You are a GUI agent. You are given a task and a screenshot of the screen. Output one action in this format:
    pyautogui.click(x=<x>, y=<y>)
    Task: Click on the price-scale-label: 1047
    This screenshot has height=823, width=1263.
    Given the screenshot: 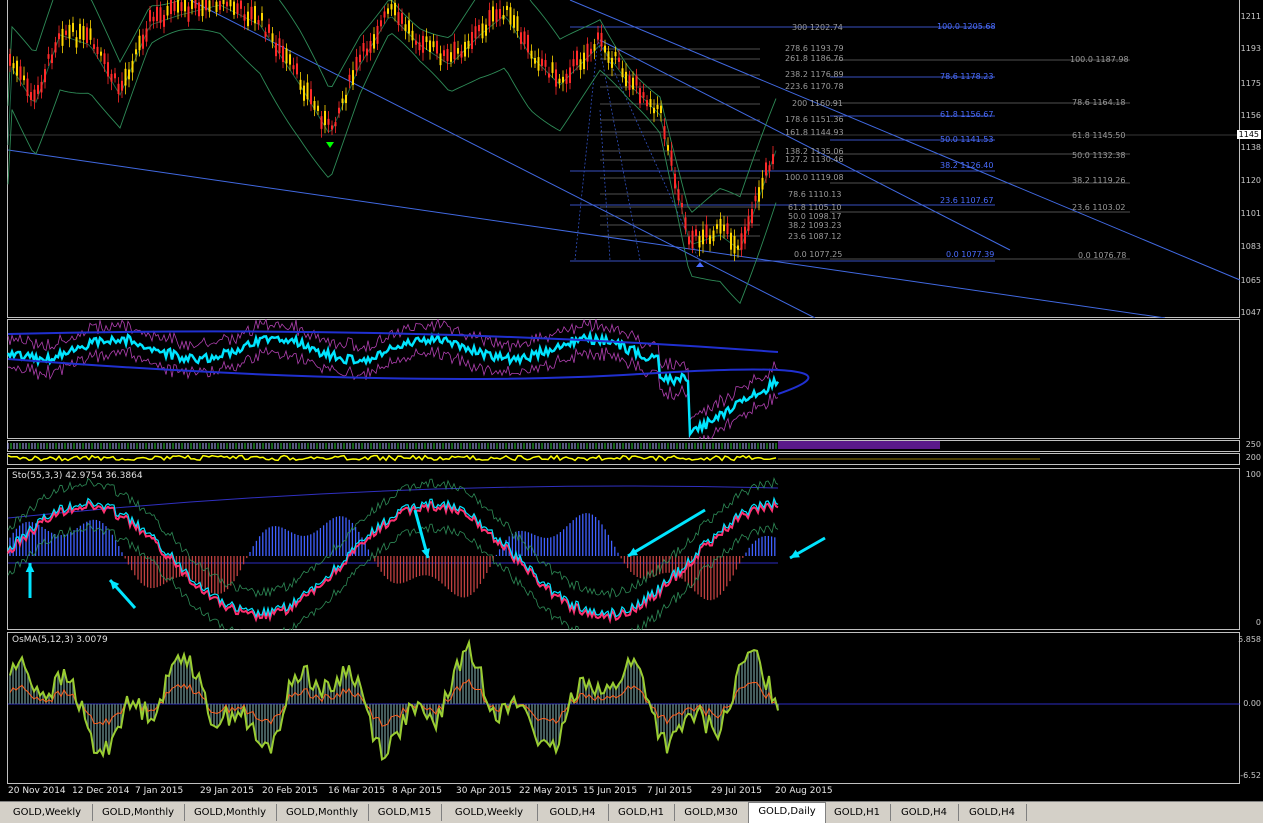 What is the action you would take?
    pyautogui.click(x=1250, y=312)
    